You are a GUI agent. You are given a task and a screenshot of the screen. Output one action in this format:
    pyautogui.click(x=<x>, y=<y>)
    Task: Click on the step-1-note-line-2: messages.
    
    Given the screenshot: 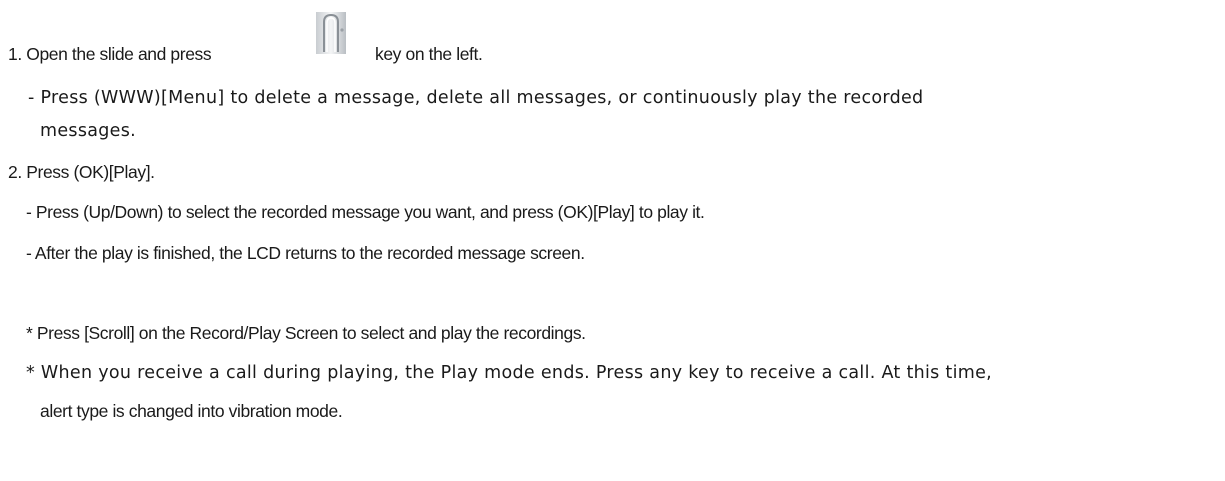 What is the action you would take?
    pyautogui.click(x=88, y=131)
    